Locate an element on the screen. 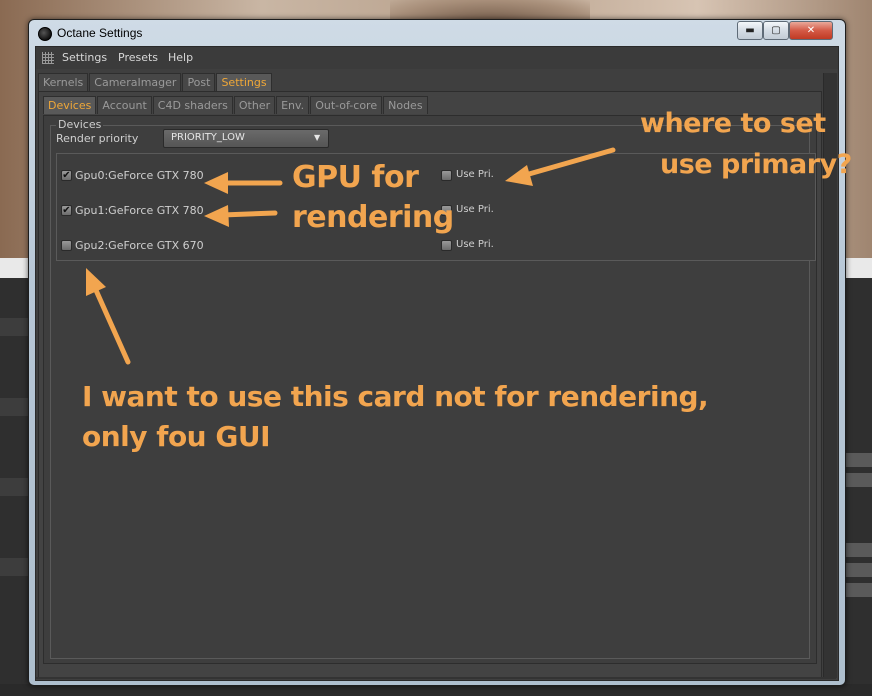  arrow-to-gpu0 is located at coordinates (243, 183).